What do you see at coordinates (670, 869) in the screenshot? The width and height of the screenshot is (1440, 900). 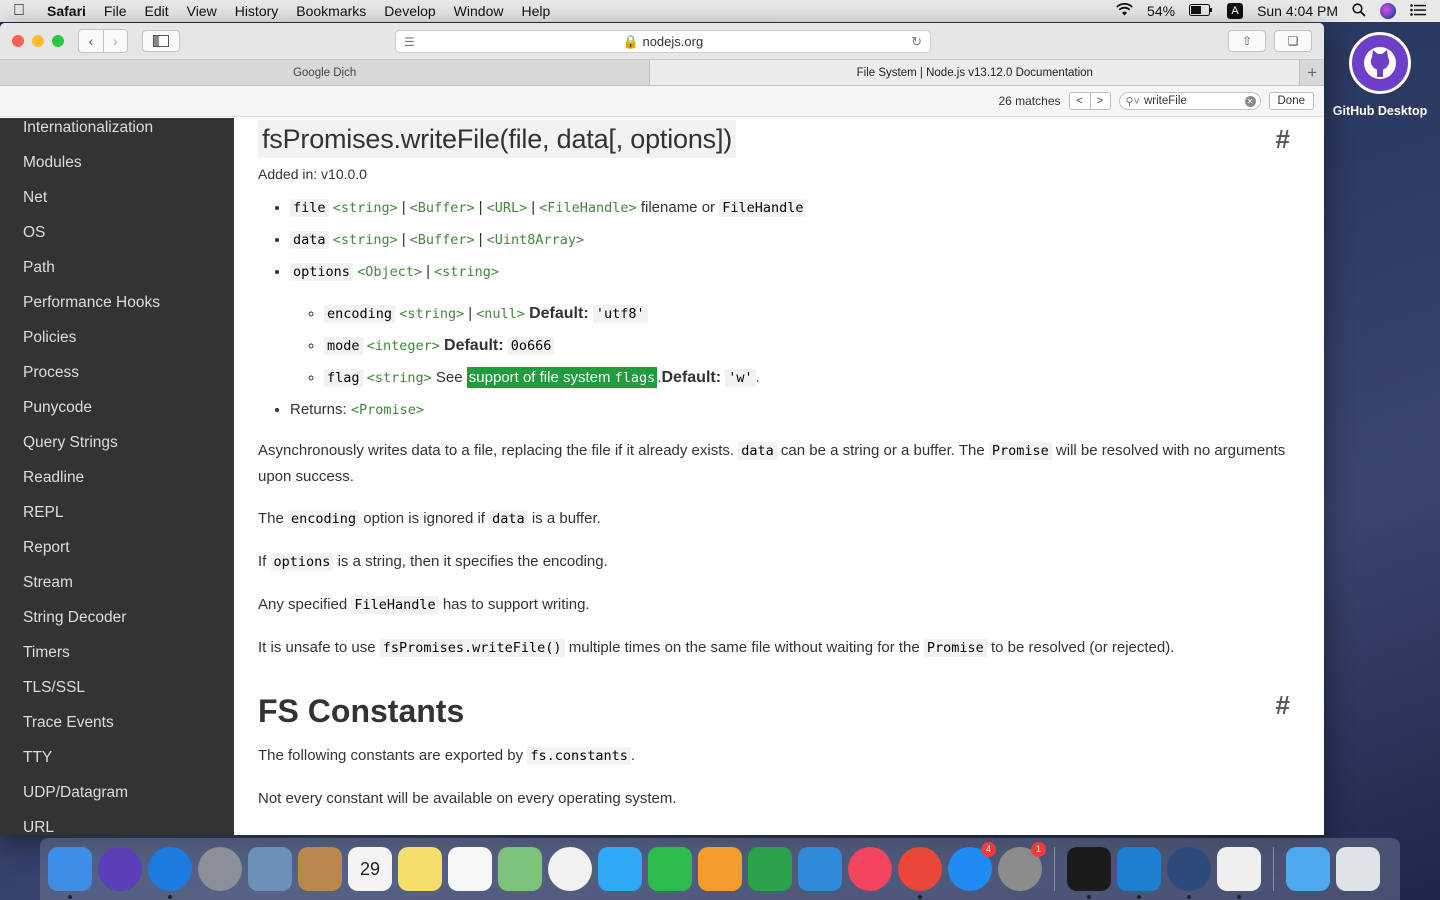 I see `facetime-icon` at bounding box center [670, 869].